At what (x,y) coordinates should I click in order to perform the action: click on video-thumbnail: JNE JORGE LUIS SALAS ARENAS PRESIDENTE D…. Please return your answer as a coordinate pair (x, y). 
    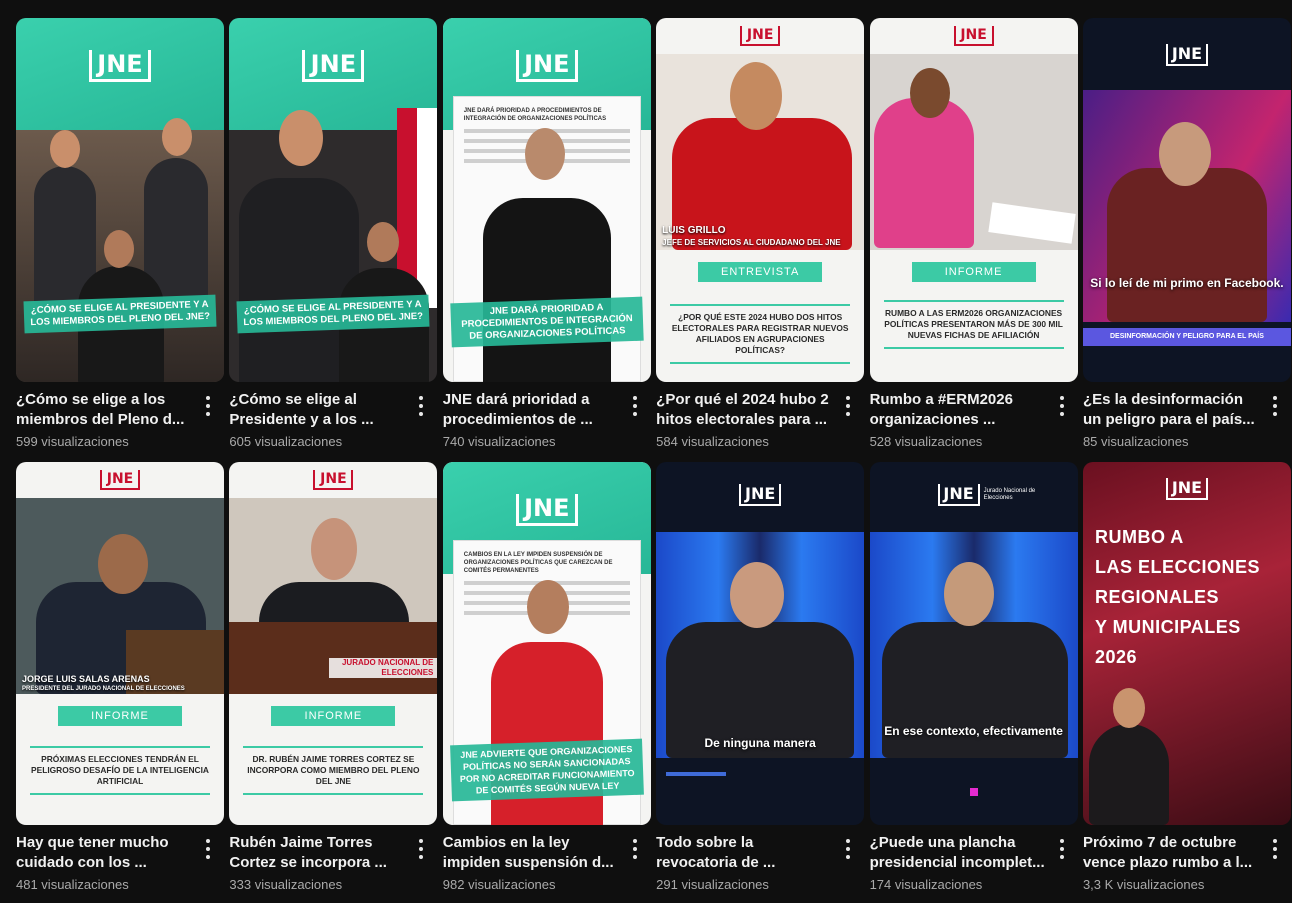
    Looking at the image, I should click on (120, 643).